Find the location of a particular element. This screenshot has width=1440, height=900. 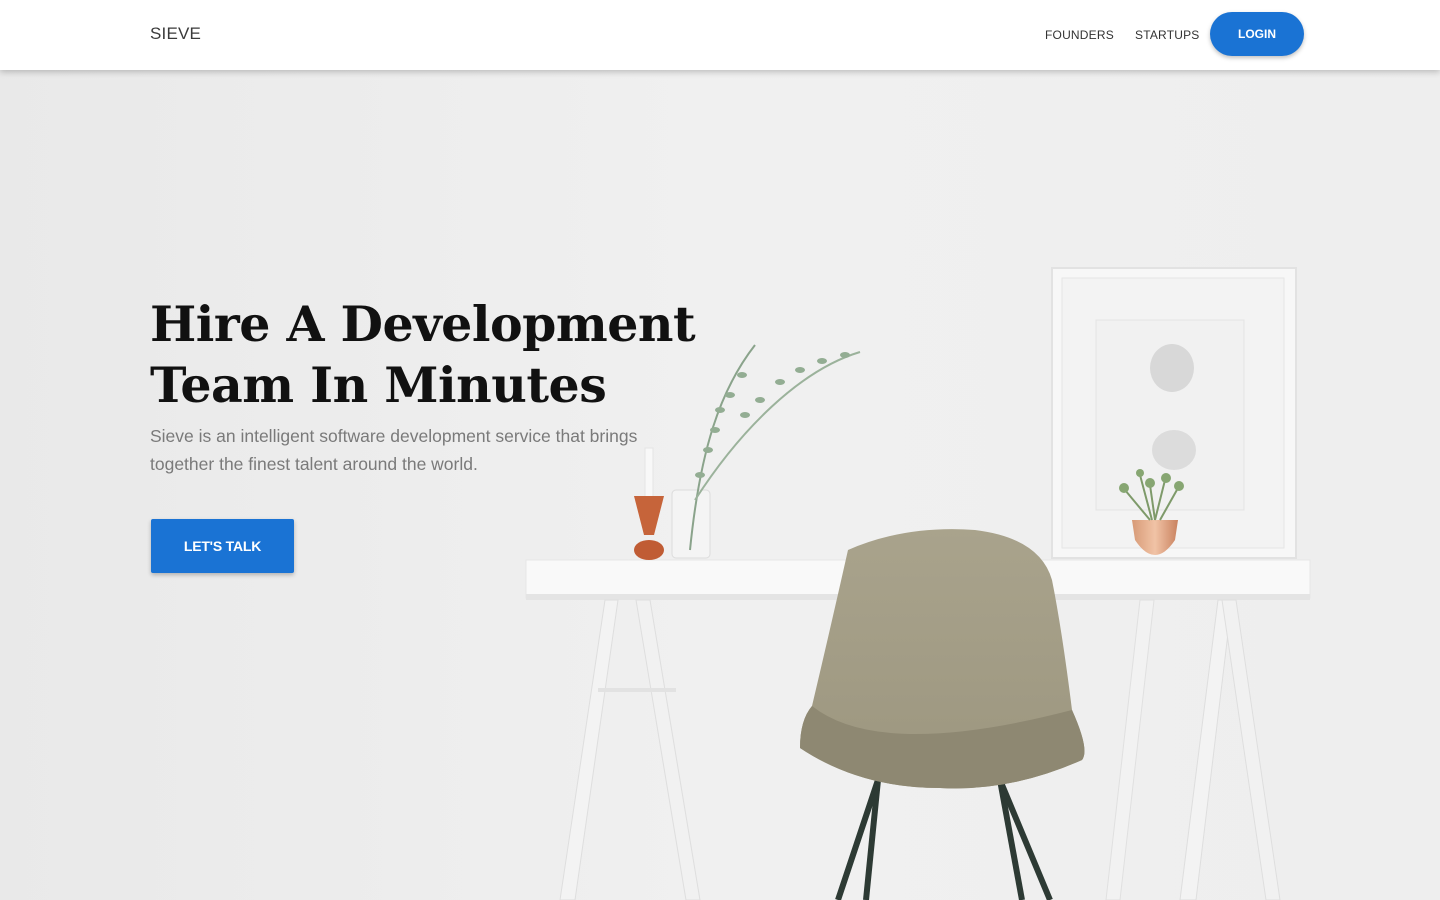

top-navbar: SIEVE FOUNDERS STARTUPS LOGIN is located at coordinates (720, 35).